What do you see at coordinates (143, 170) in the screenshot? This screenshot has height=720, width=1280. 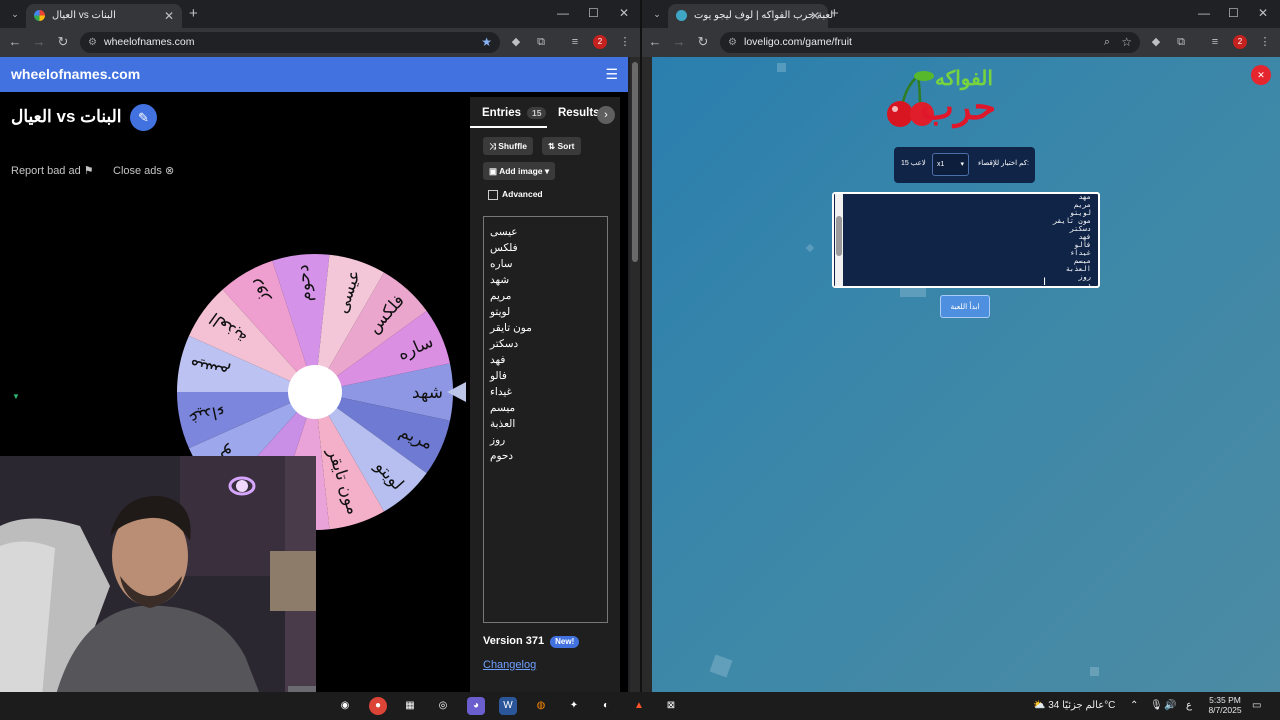 I see `close-ads-link: Close ads ⊗` at bounding box center [143, 170].